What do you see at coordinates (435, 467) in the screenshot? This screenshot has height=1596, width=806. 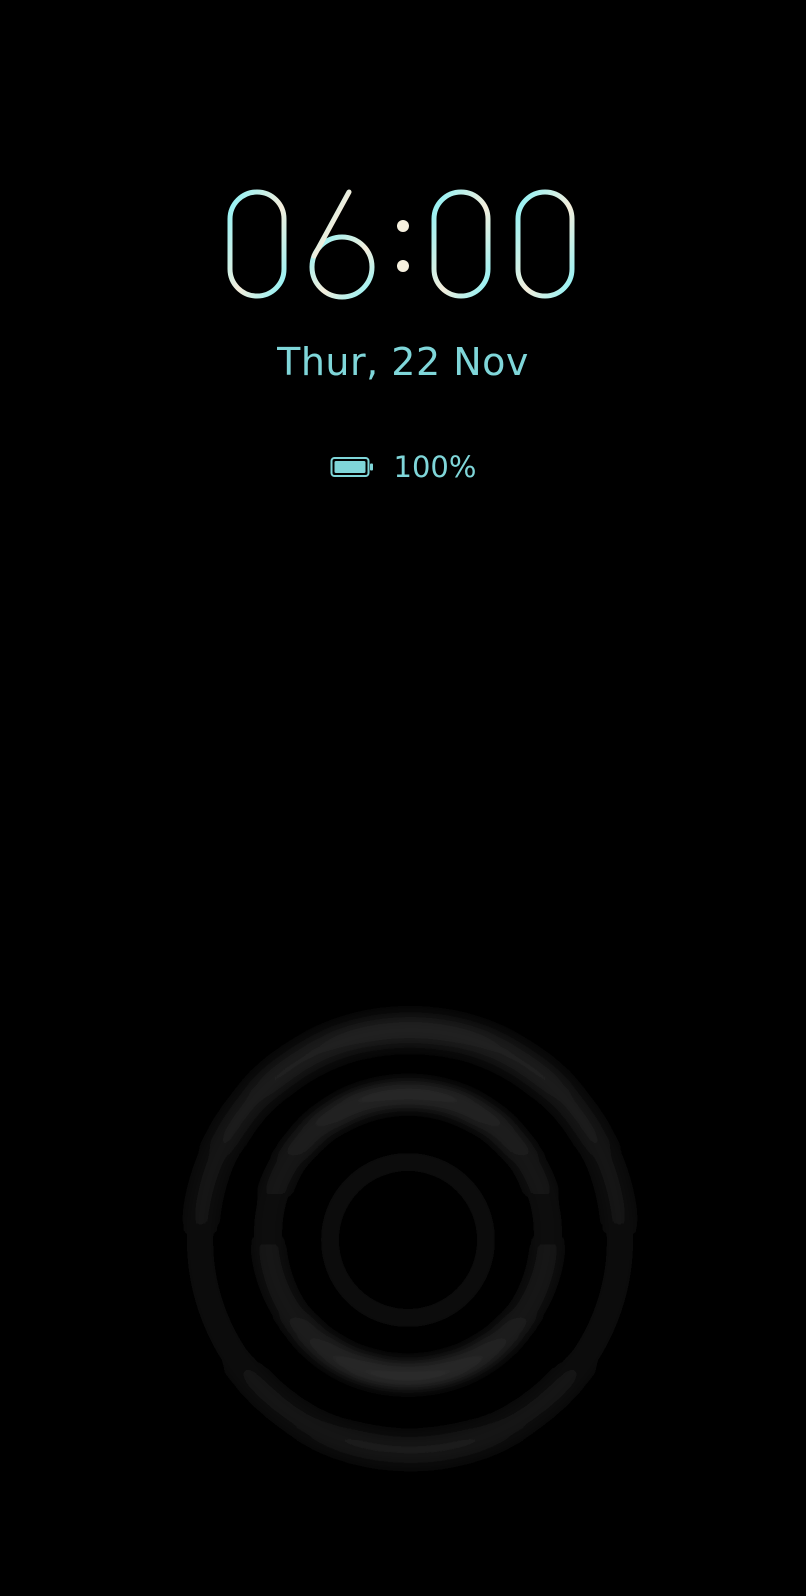 I see `battery-percentage: 100%` at bounding box center [435, 467].